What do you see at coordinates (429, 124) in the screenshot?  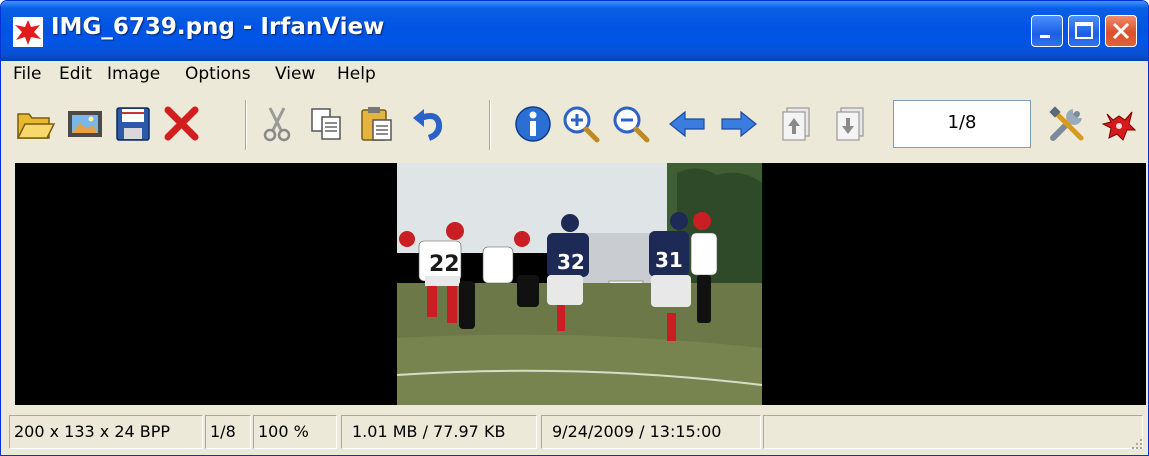 I see `undo-icon` at bounding box center [429, 124].